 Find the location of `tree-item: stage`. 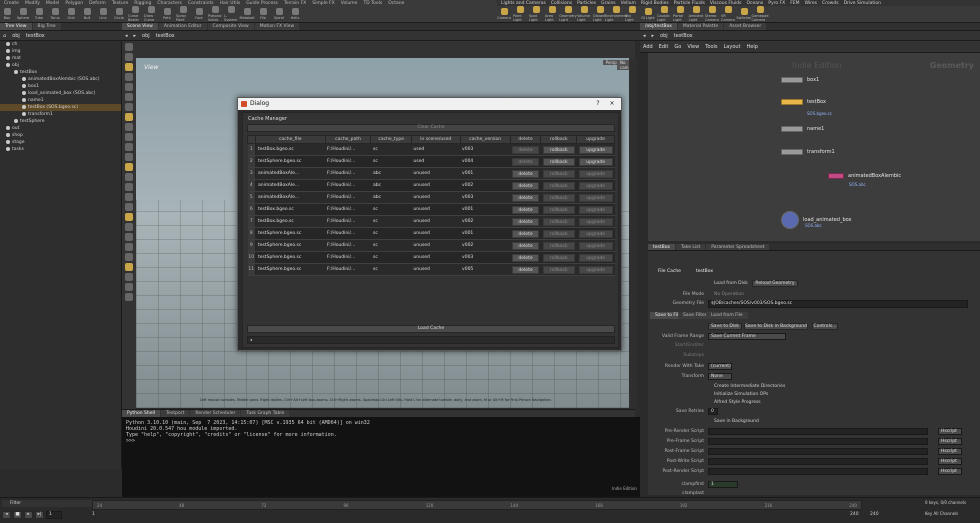

tree-item: stage is located at coordinates (60, 142).